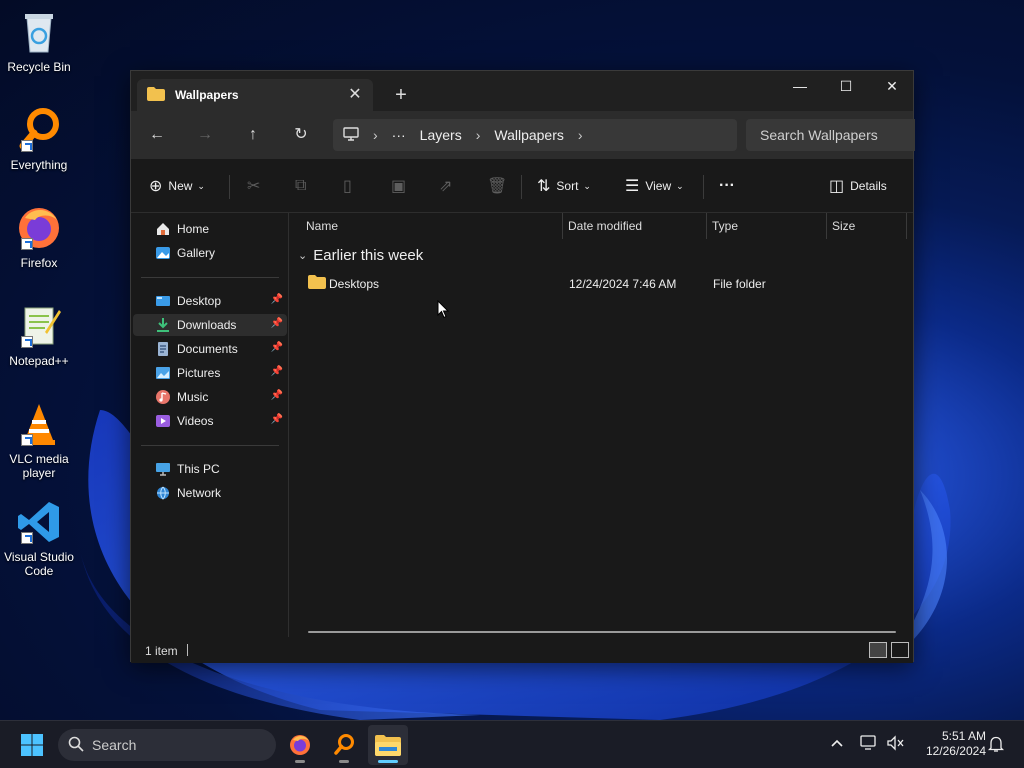 This screenshot has height=768, width=1024. What do you see at coordinates (39, 139) in the screenshot?
I see `desktop-icon-everything: Everything` at bounding box center [39, 139].